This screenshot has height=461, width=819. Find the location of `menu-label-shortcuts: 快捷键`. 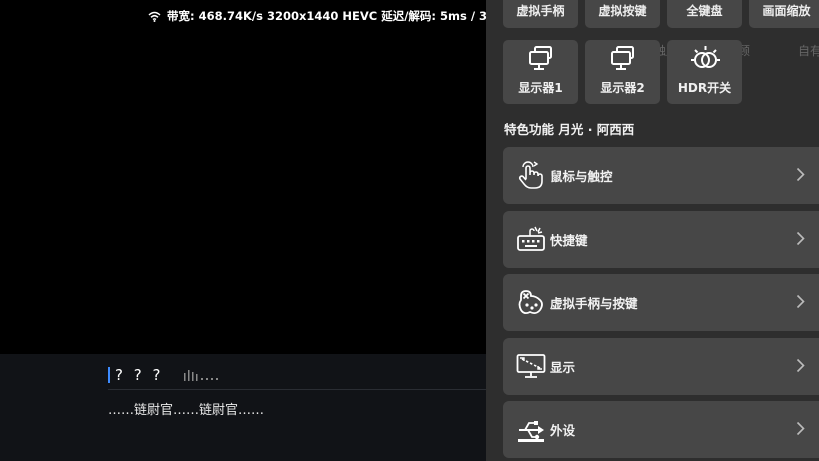

menu-label-shortcuts: 快捷键 is located at coordinates (569, 240).